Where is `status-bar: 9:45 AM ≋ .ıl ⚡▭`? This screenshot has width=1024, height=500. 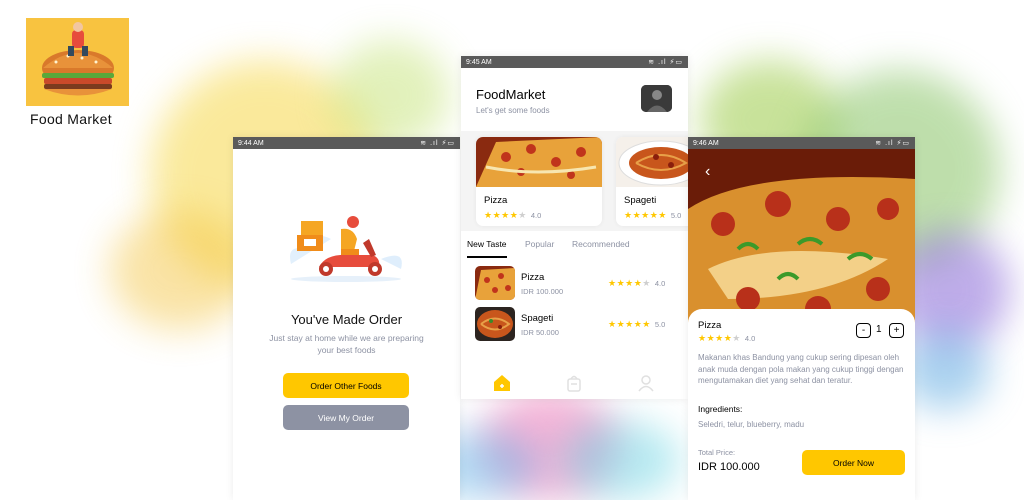 status-bar: 9:45 AM ≋ .ıl ⚡▭ is located at coordinates (574, 62).